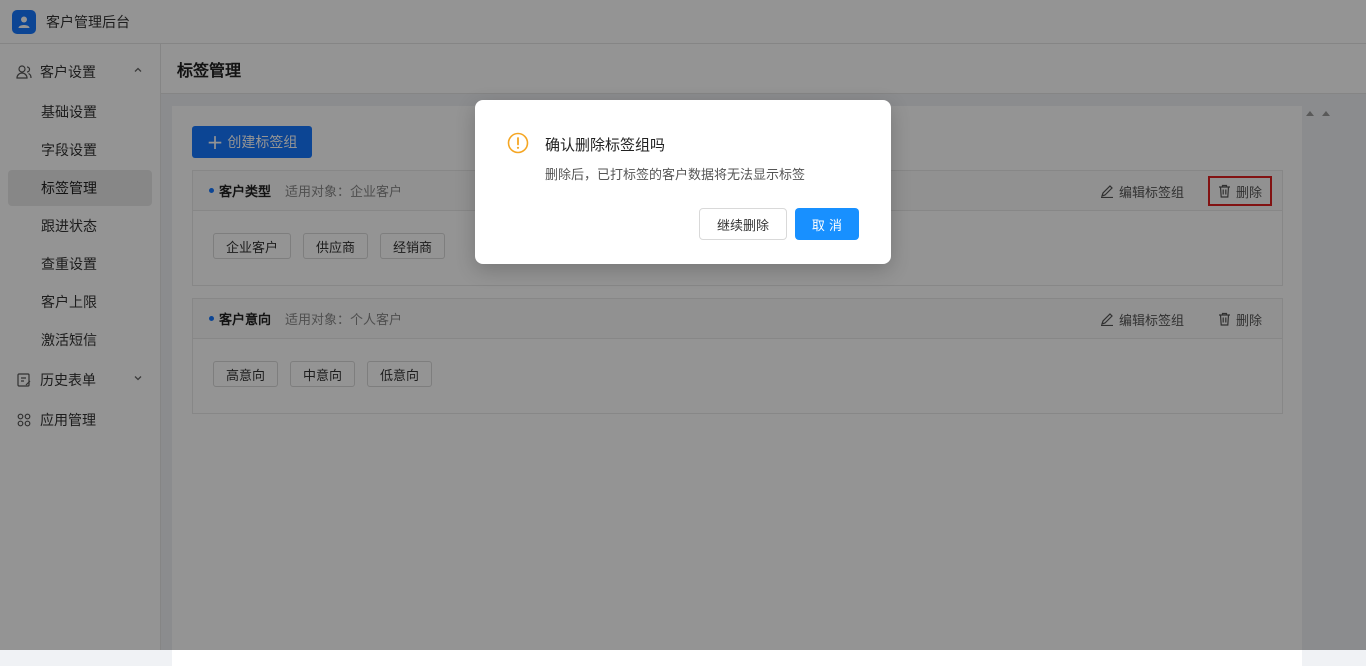 Image resolution: width=1366 pixels, height=666 pixels. Describe the element at coordinates (518, 143) in the screenshot. I see `warning-icon` at that location.